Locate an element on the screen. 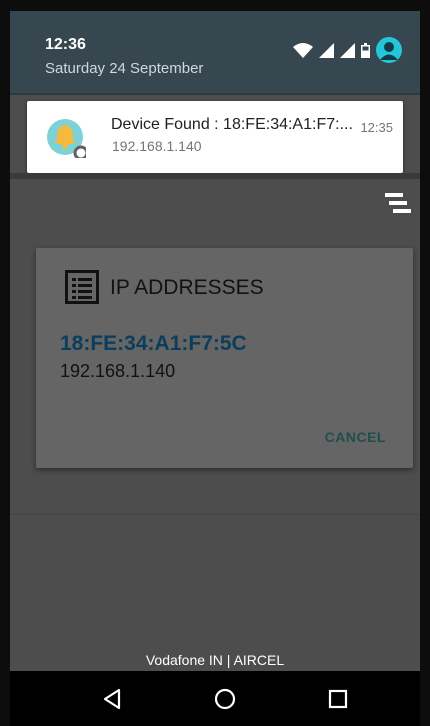  notification-shade-header: 12:36 Saturday 24 September is located at coordinates (215, 53).